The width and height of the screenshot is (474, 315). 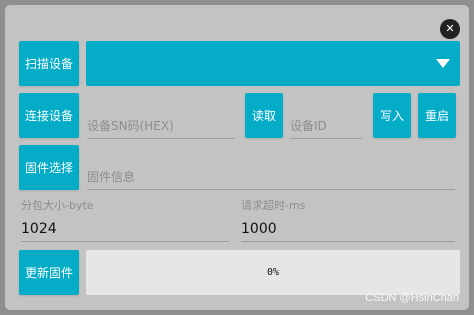 I want to click on chevron-down-icon, so click(x=443, y=63).